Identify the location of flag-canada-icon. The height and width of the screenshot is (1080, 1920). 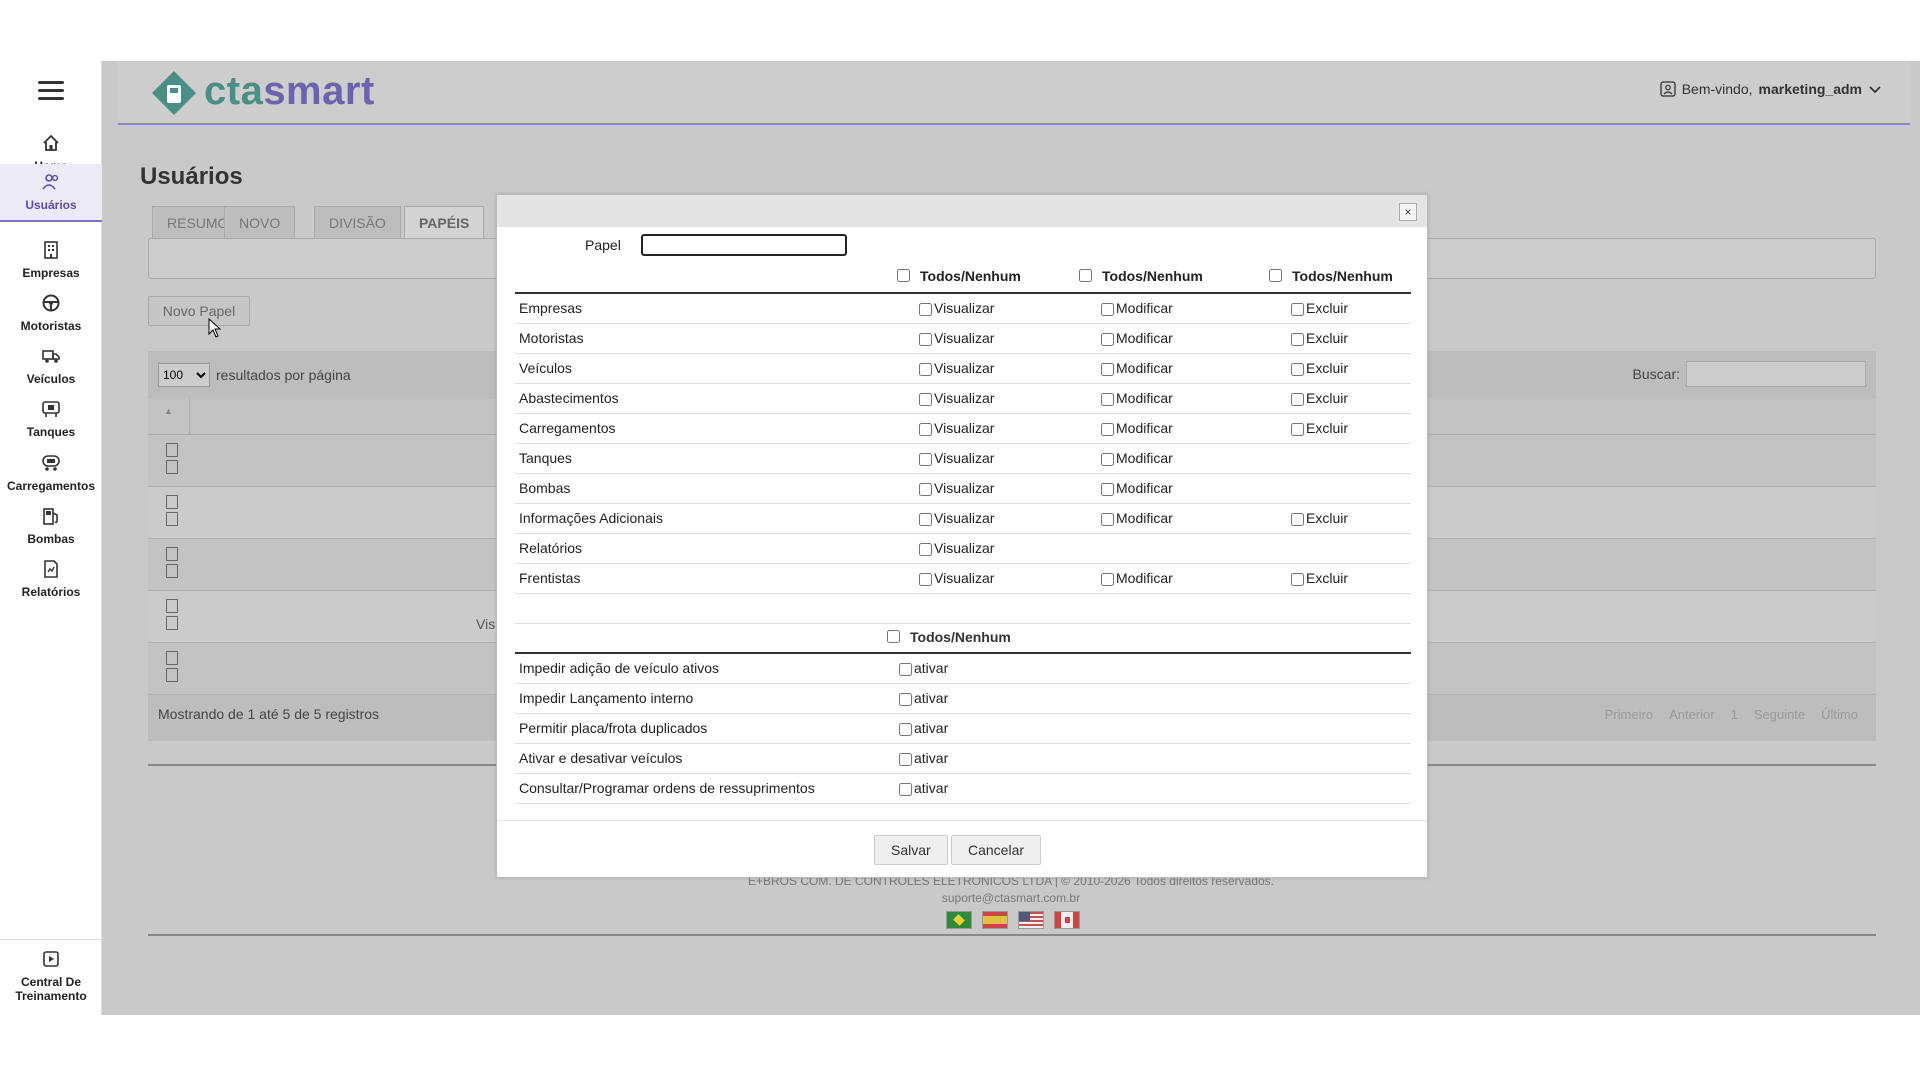
(1067, 920).